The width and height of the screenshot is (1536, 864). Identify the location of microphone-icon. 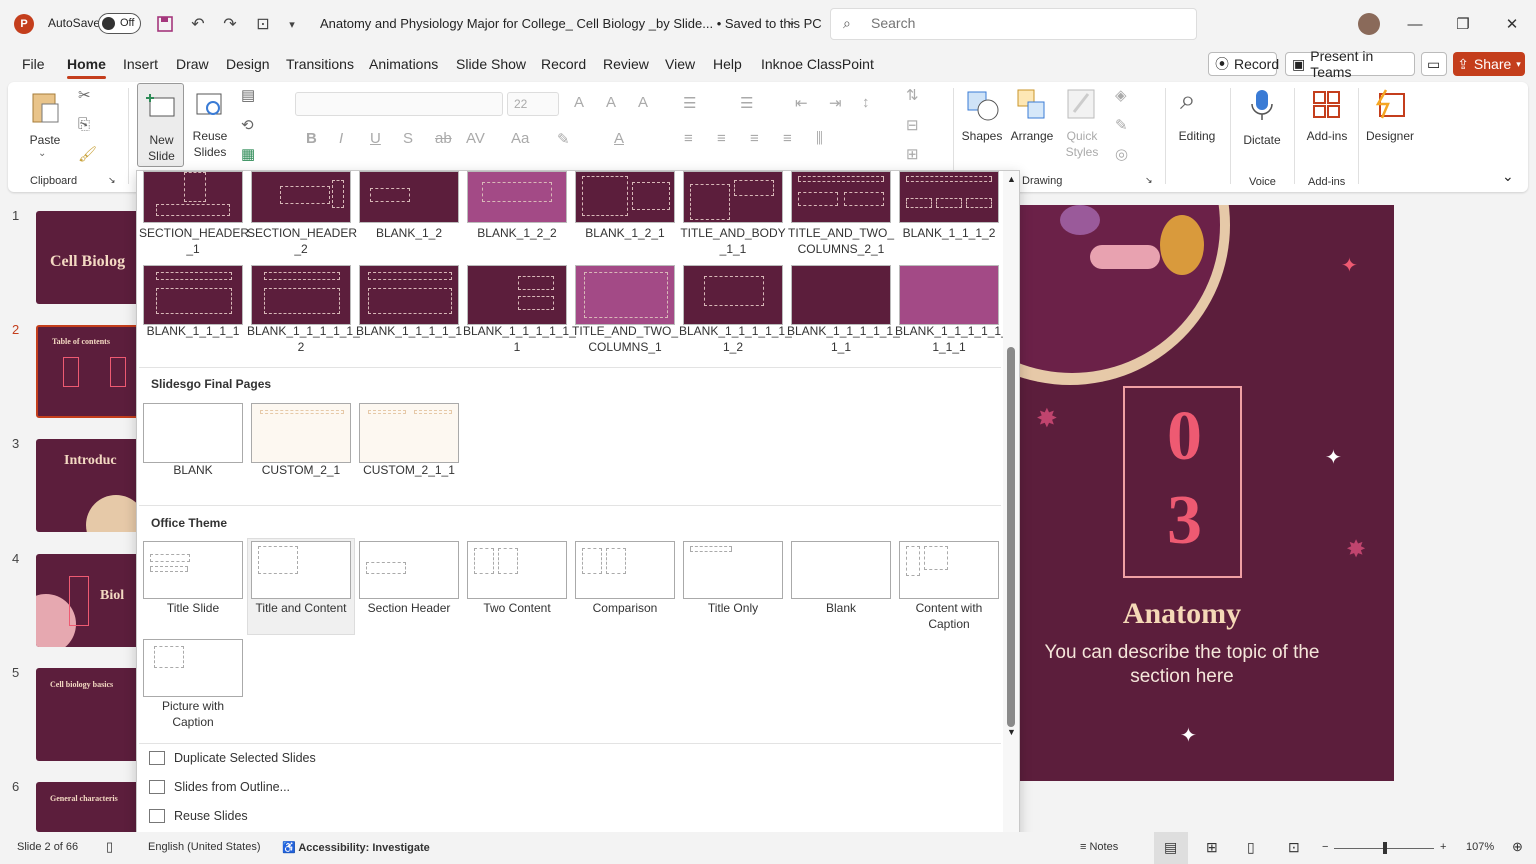
(1262, 105).